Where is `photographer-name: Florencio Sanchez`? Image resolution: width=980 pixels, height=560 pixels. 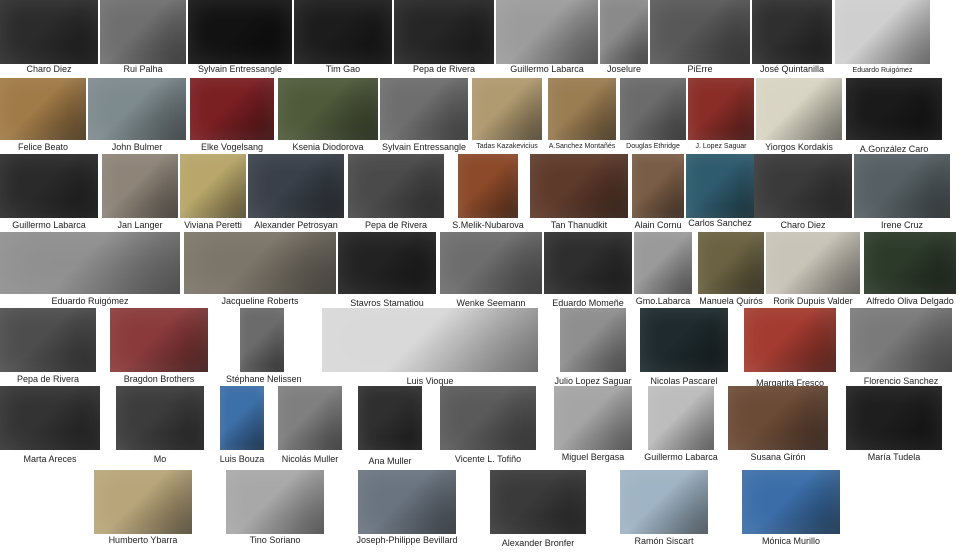 photographer-name: Florencio Sanchez is located at coordinates (901, 381).